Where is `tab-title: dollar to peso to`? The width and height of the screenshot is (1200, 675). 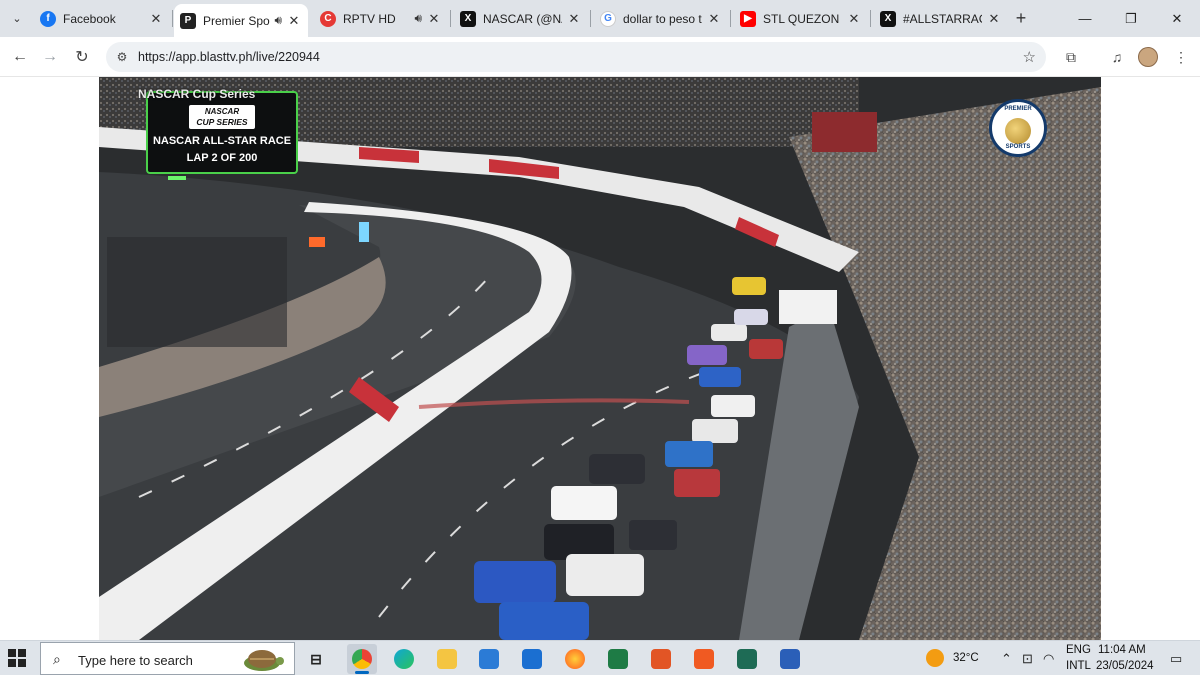
tab-title: dollar to peso to is located at coordinates (662, 18).